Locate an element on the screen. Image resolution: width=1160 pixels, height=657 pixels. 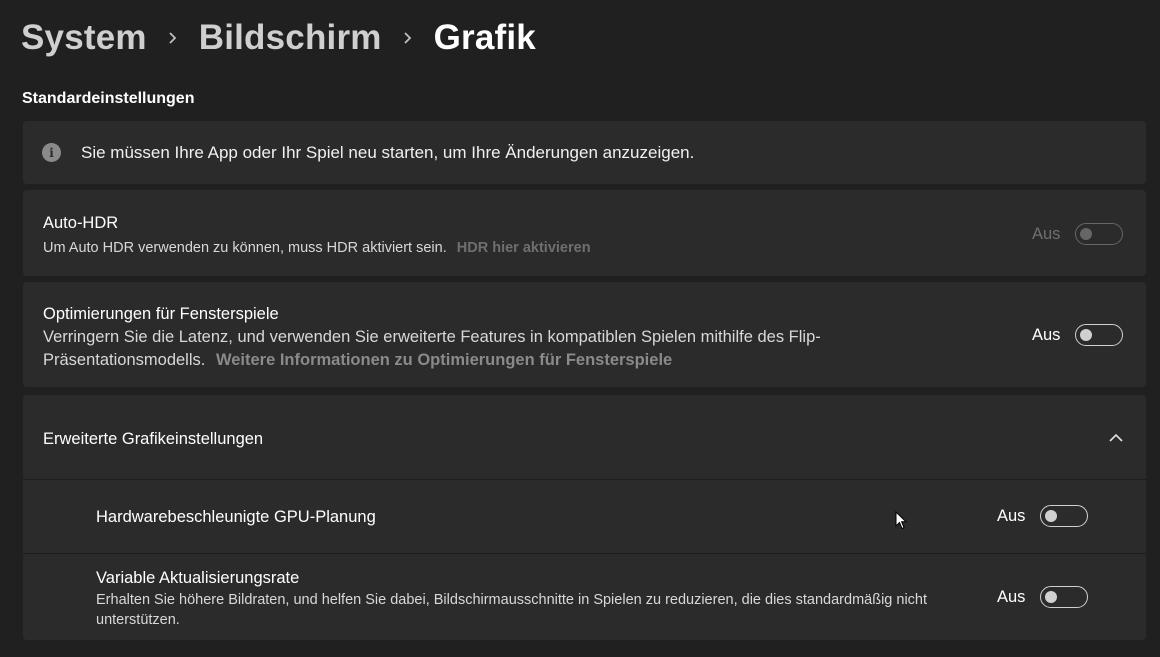
windowed-games-toggle-group: Aus is located at coordinates (1078, 335).